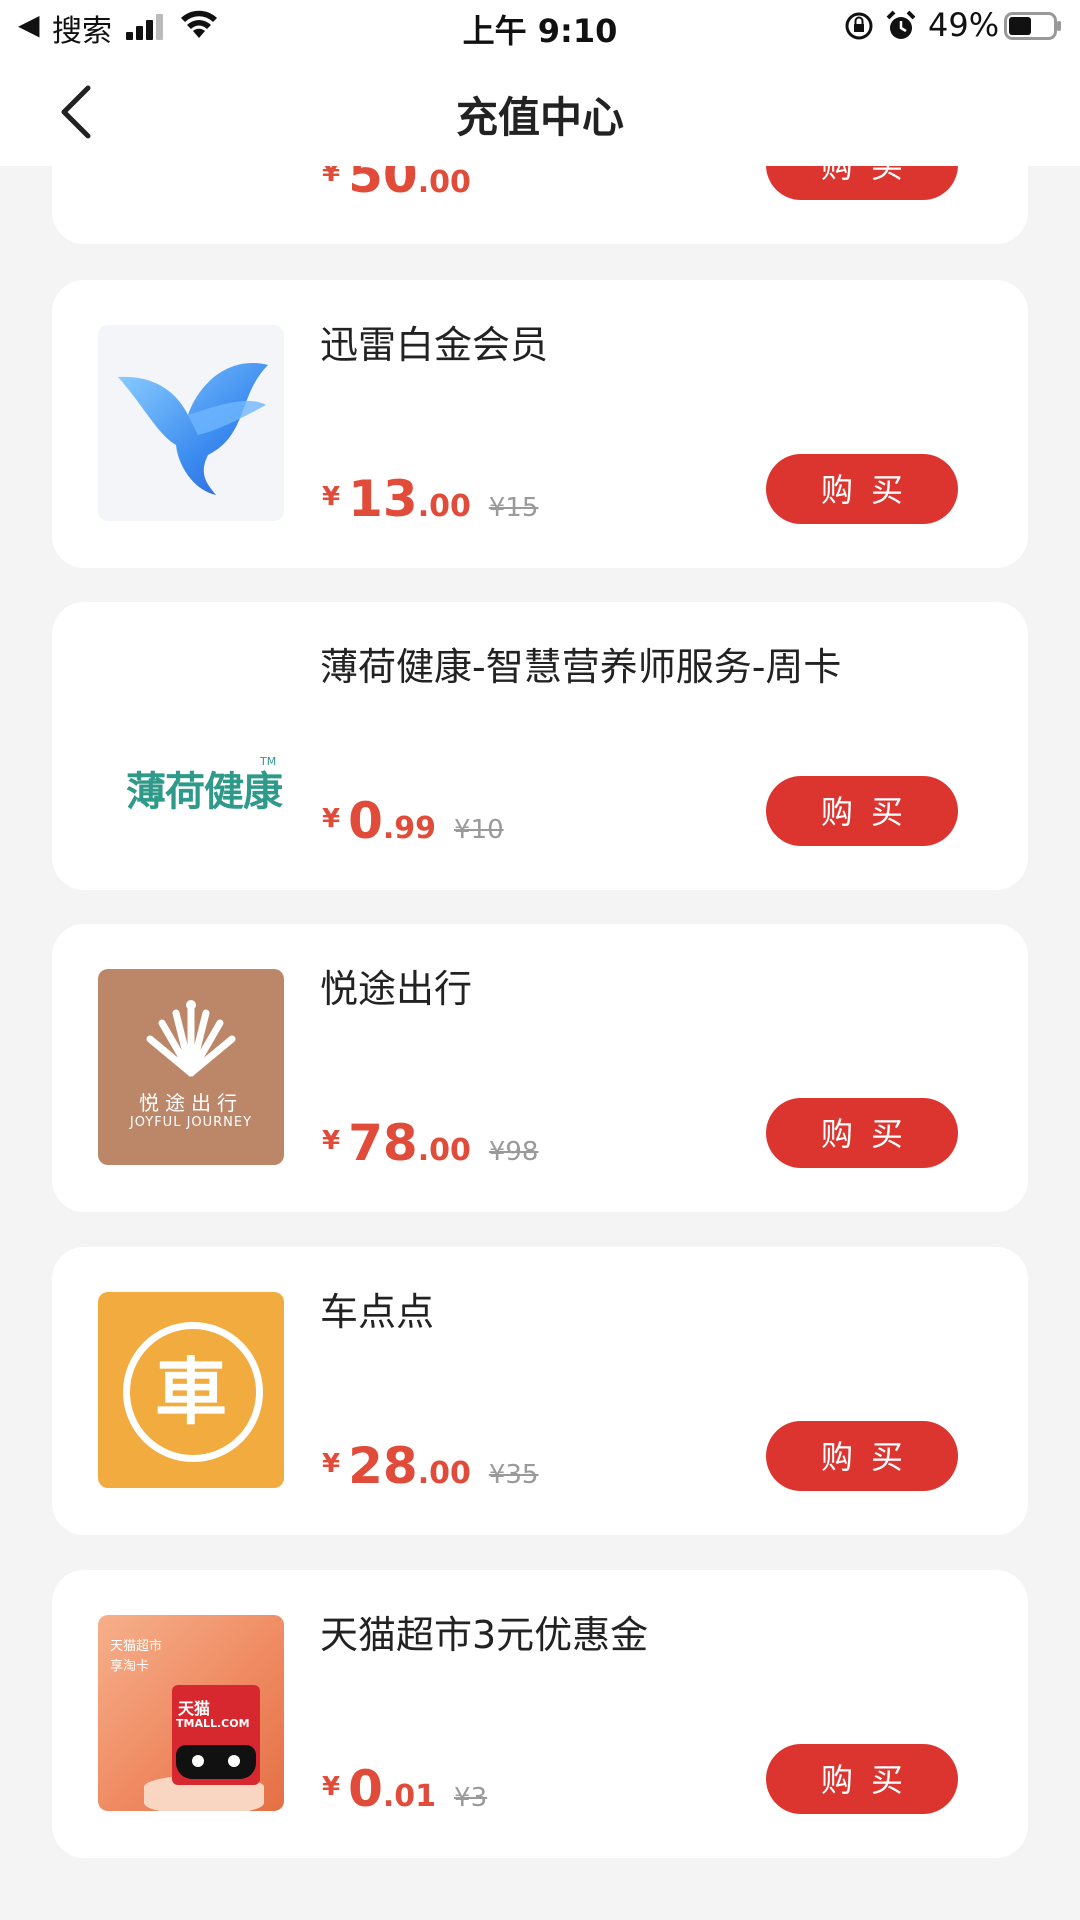 This screenshot has width=1080, height=1920. I want to click on price-integer: 78, so click(383, 1143).